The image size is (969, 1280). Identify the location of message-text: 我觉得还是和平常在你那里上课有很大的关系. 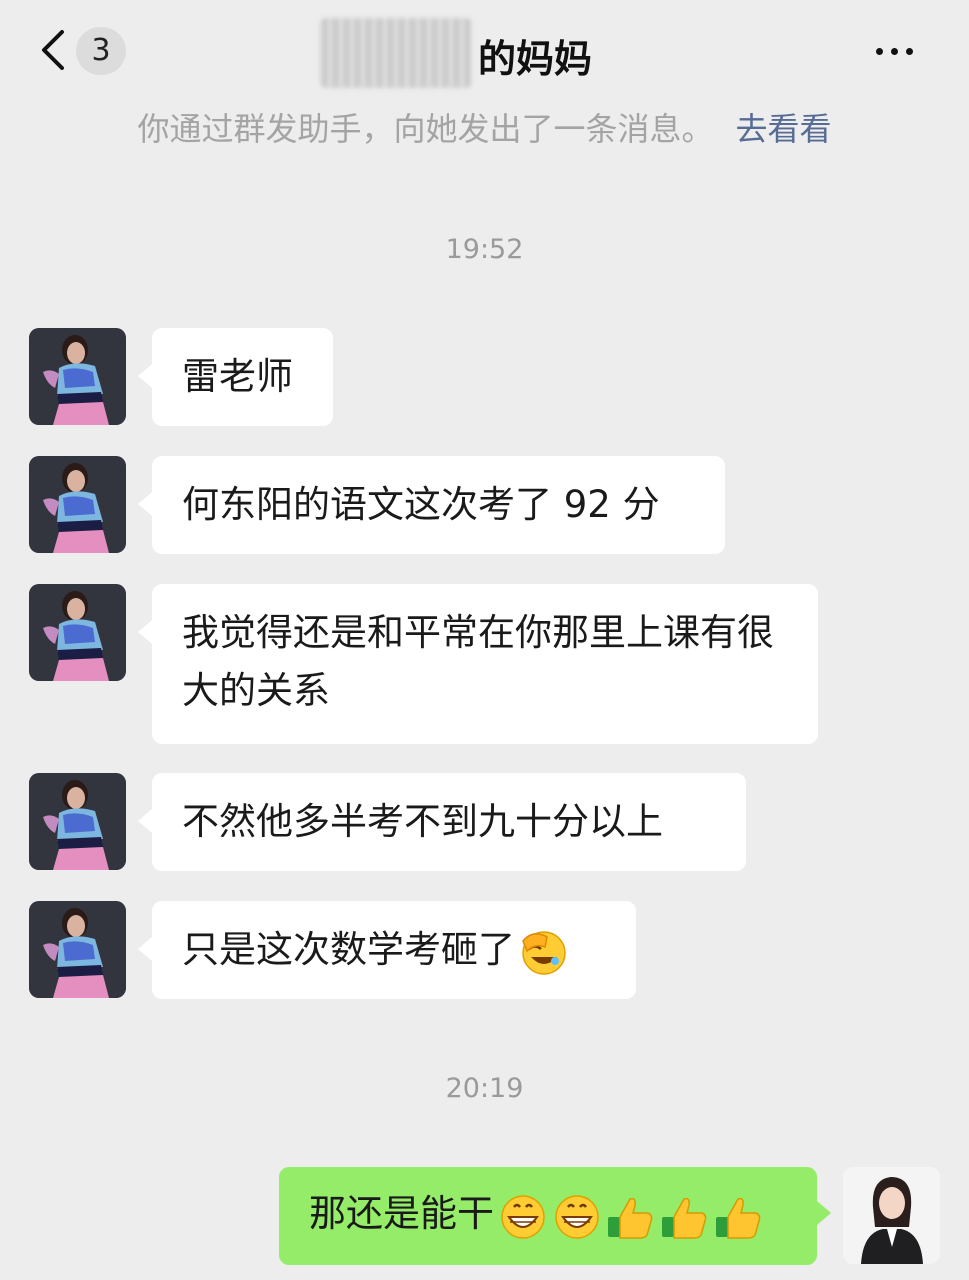
(478, 661).